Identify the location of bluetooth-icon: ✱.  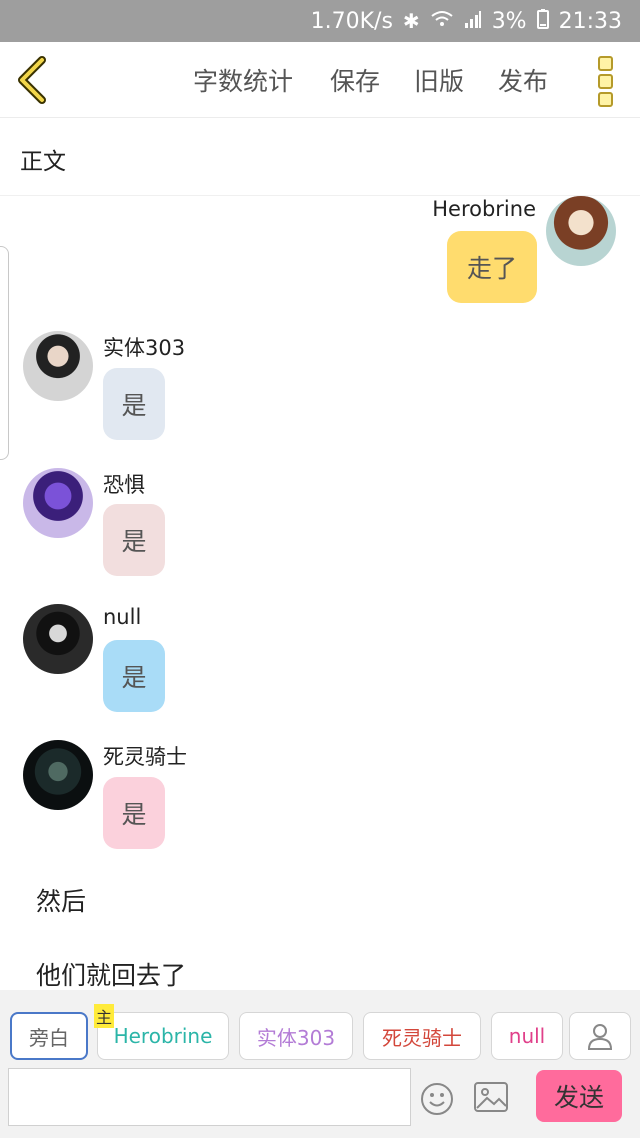
(411, 21).